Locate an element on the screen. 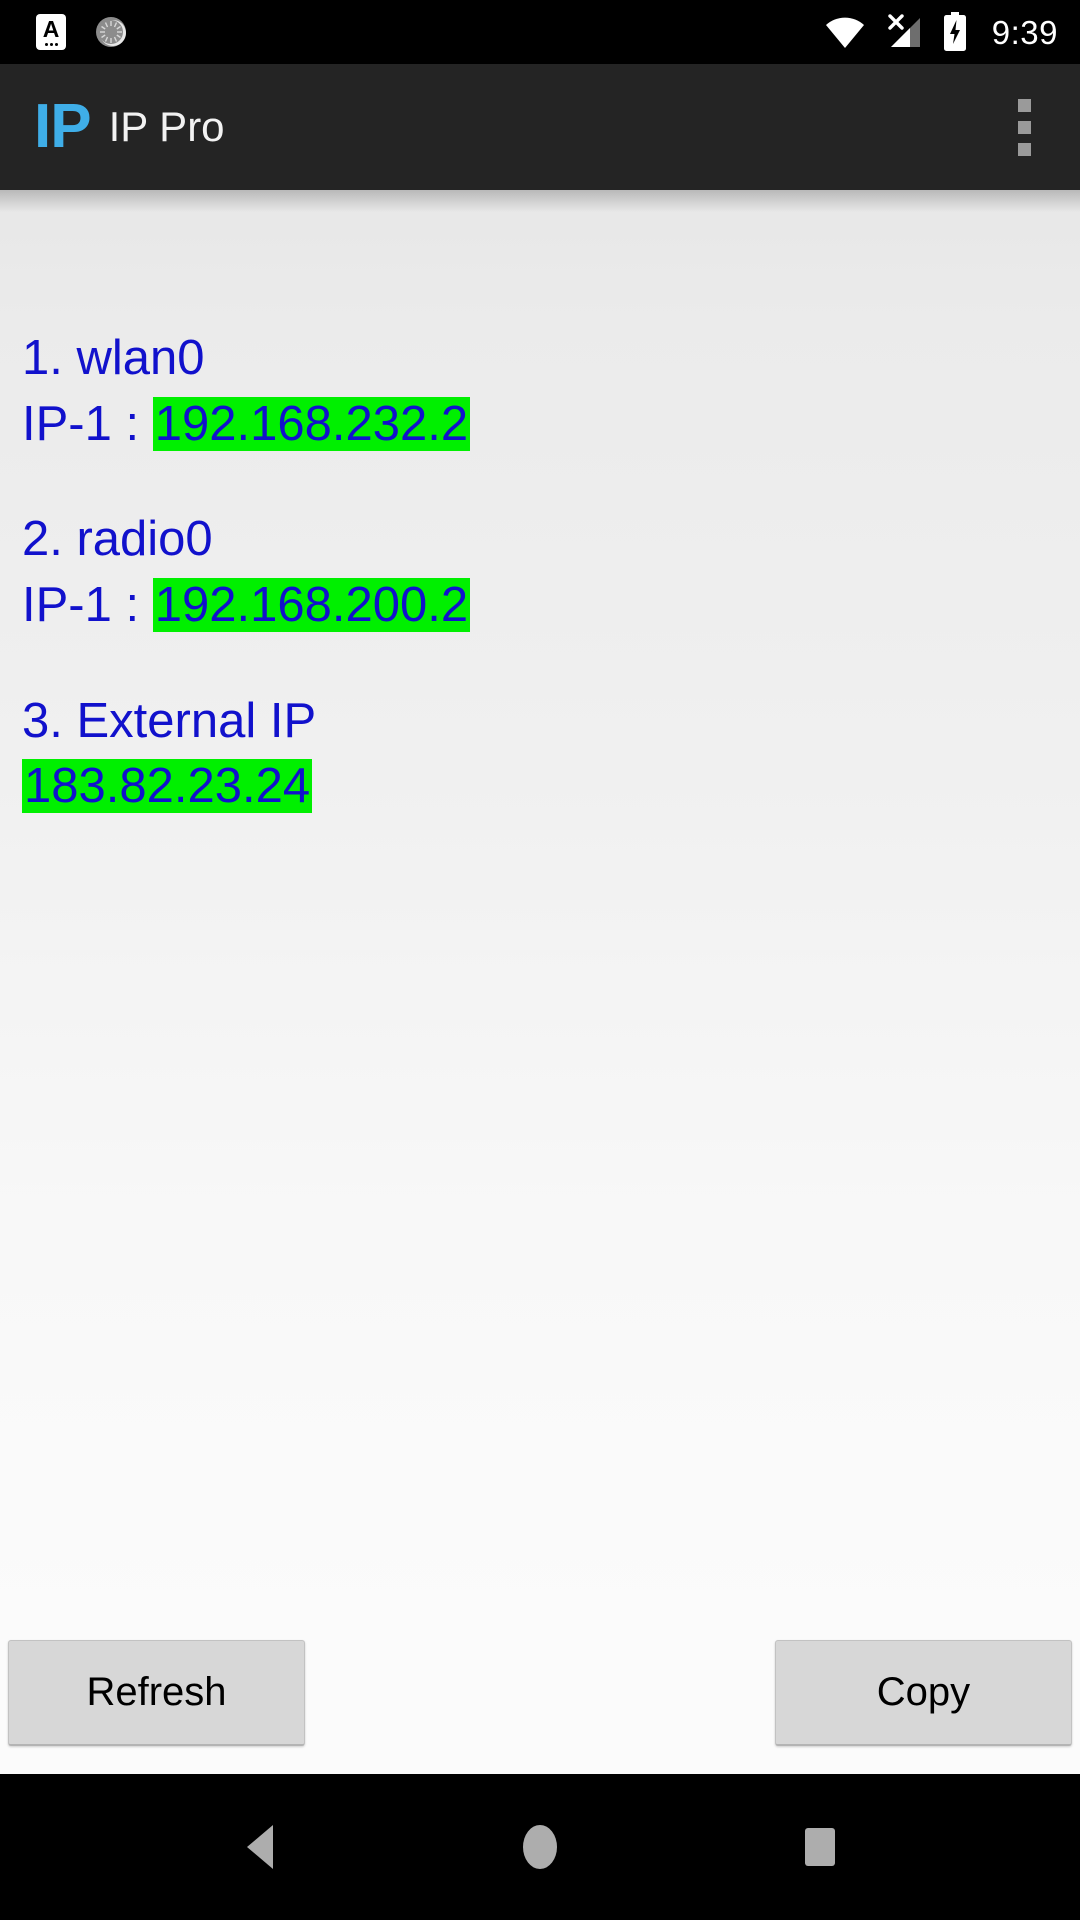 This screenshot has width=1080, height=1920. app-logo: IP is located at coordinates (63, 126).